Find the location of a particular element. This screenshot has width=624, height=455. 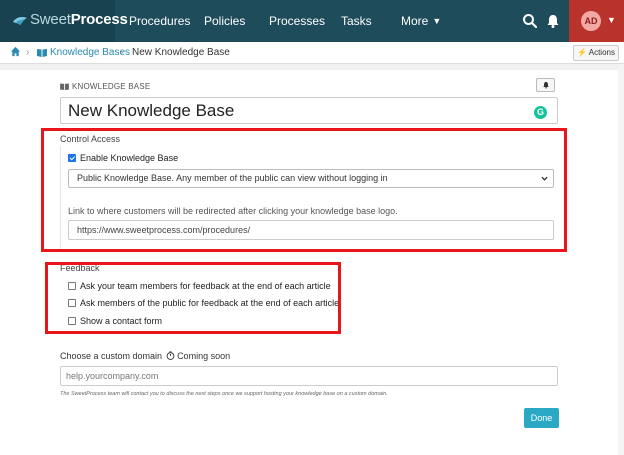

logo-word-2: Process is located at coordinates (99, 19).